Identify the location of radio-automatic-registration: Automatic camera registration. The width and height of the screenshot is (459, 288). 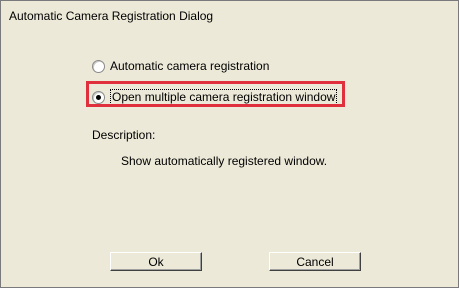
(180, 66).